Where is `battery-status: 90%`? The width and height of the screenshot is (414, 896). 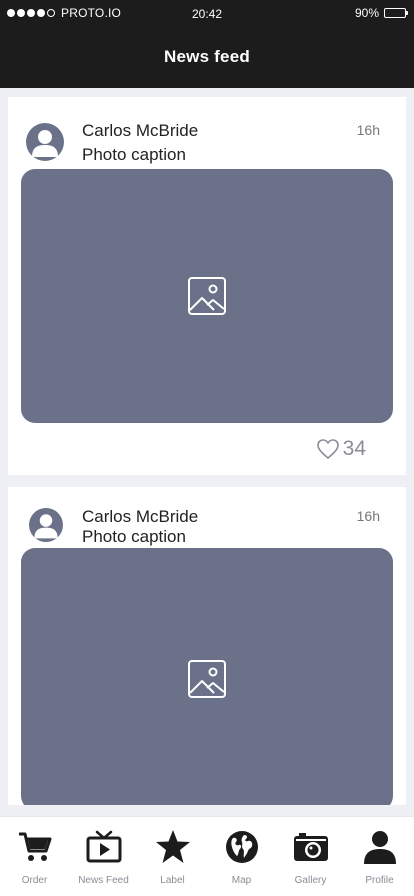
battery-status: 90% is located at coordinates (381, 13).